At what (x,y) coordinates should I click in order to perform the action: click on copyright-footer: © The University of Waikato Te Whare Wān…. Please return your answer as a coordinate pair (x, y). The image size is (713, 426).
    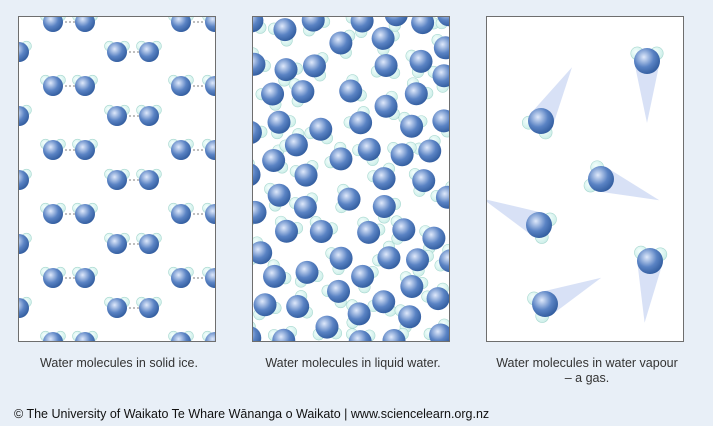
    Looking at the image, I should click on (252, 414).